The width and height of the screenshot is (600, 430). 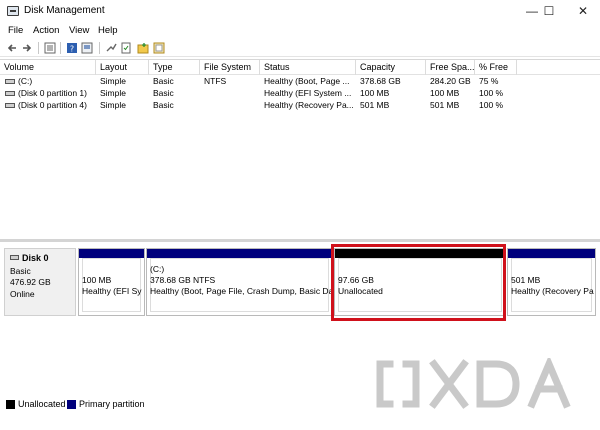 I want to click on volume-percent-free: 75 %, so click(x=489, y=81).